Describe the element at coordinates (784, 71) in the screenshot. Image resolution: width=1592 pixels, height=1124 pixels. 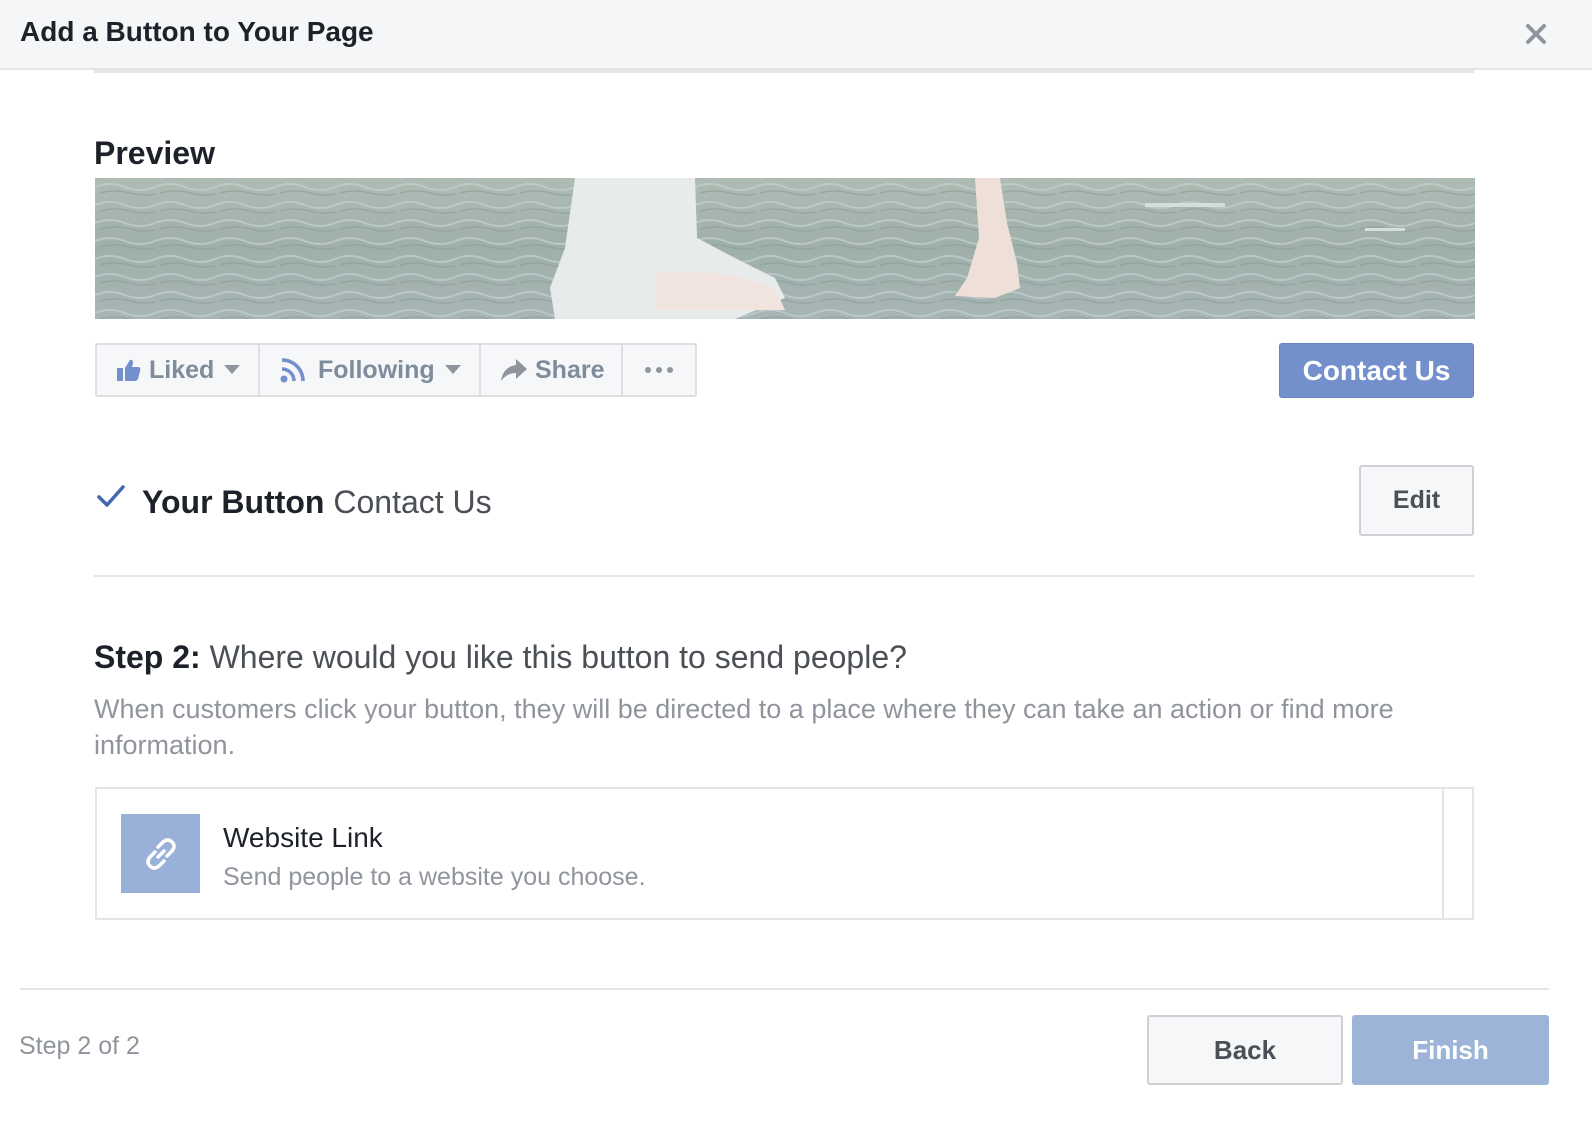
I see `top-divider` at that location.